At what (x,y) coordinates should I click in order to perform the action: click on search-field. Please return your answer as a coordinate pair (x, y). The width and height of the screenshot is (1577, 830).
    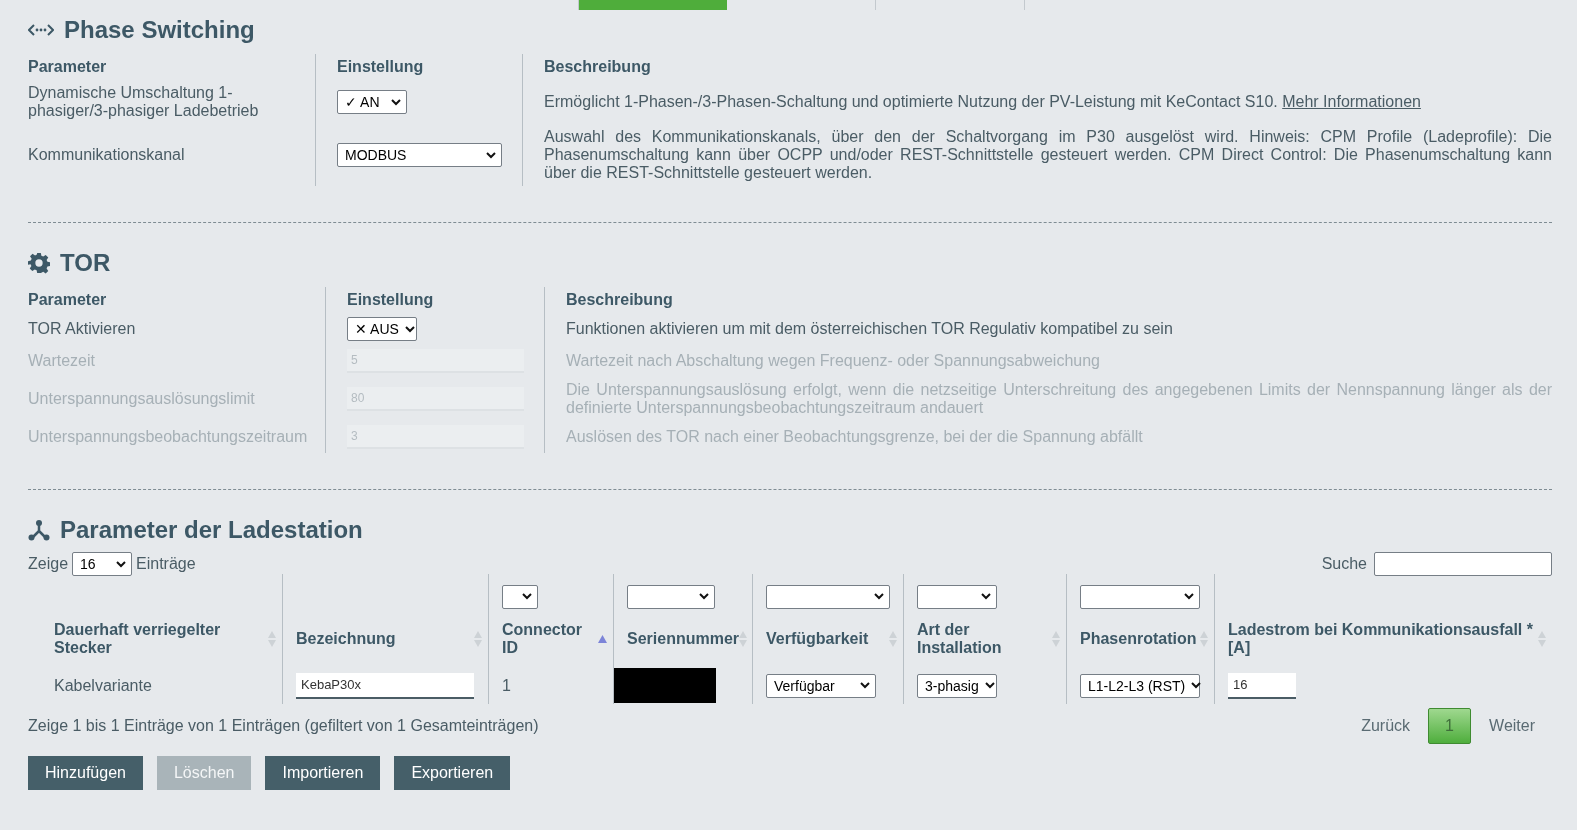
    Looking at the image, I should click on (1463, 564).